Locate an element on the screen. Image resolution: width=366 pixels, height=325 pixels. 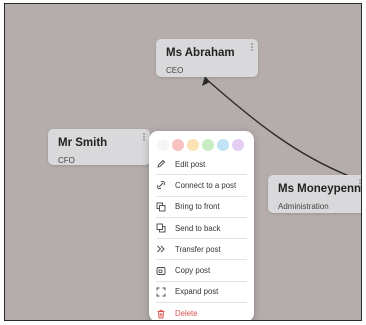
menu-item-label: Bring to front is located at coordinates (197, 207).